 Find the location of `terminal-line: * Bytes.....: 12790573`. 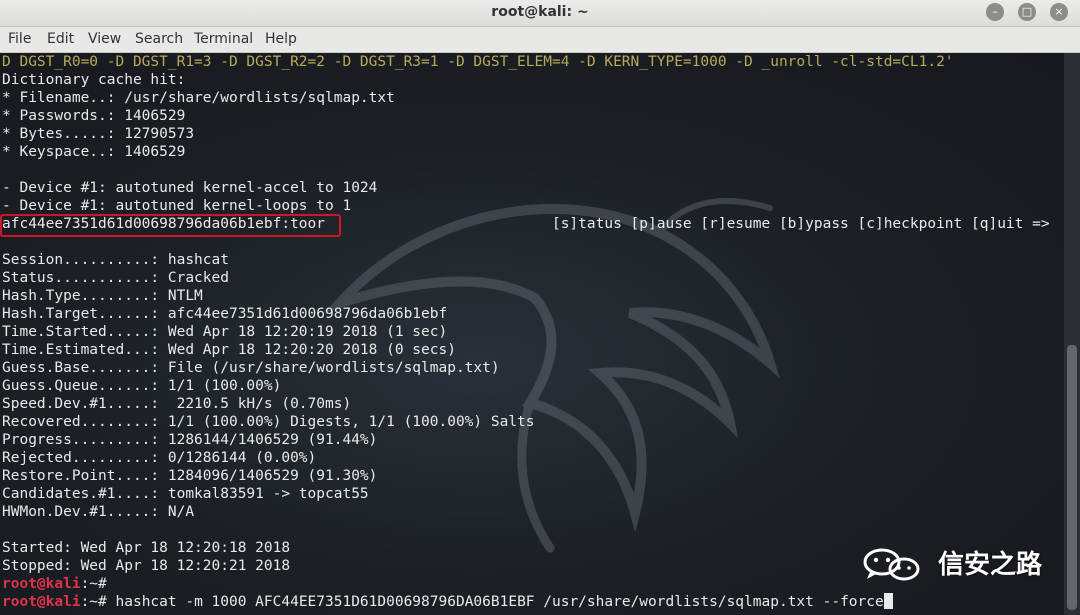

terminal-line: * Bytes.....: 12790573 is located at coordinates (98, 134).